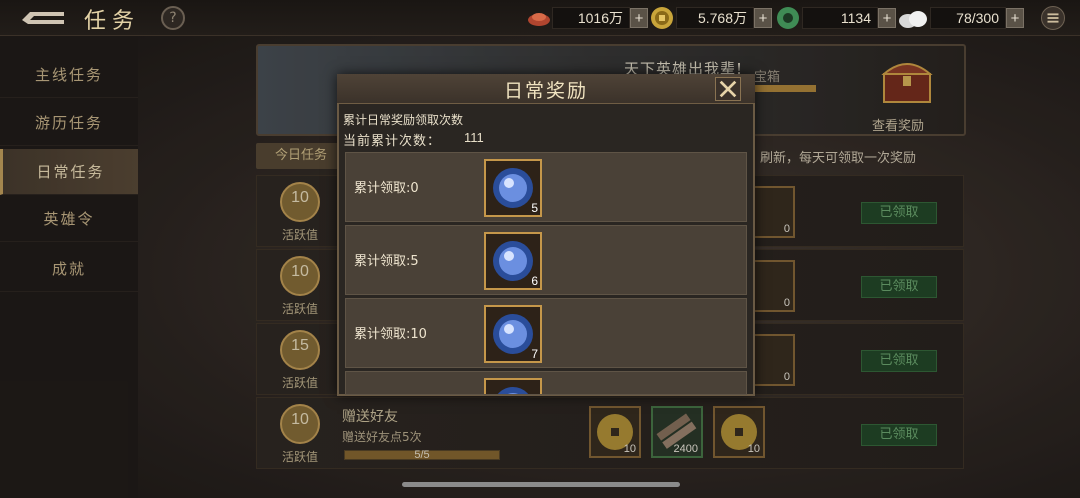 This screenshot has height=498, width=1080. I want to click on stamina-value: 78/300, so click(968, 18).